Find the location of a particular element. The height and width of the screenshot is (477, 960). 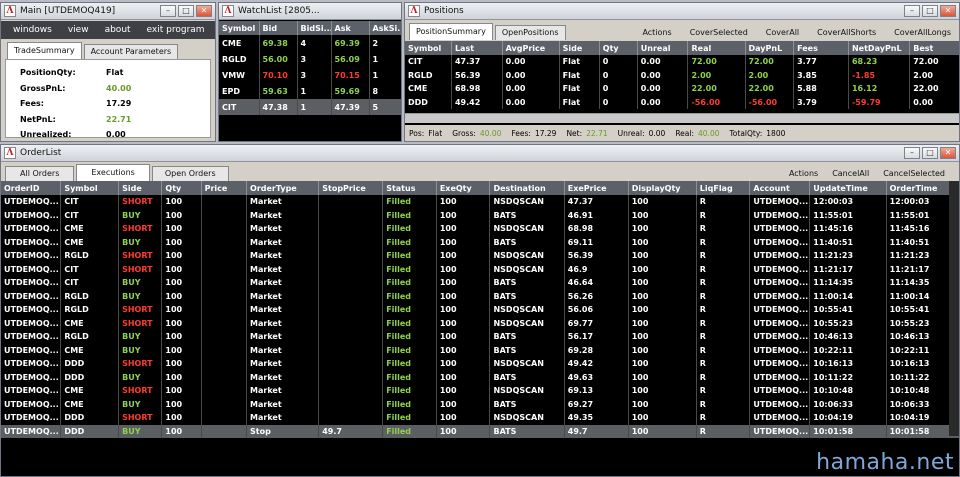

column-header-status: Status is located at coordinates (409, 188).